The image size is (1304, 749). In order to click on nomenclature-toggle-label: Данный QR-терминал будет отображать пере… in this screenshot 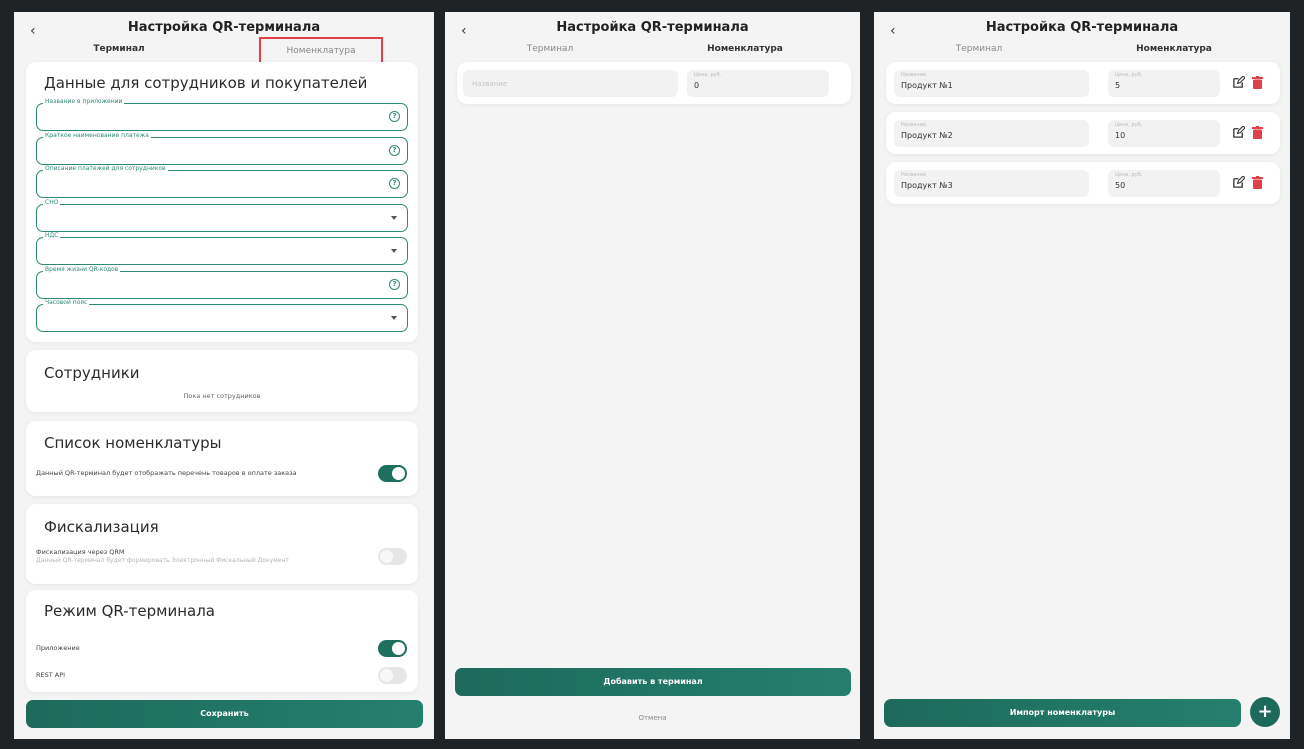, I will do `click(166, 473)`.